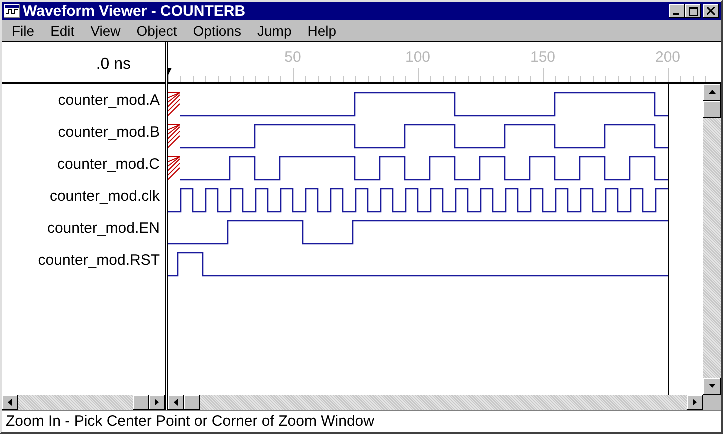 This screenshot has height=434, width=723. Describe the element at coordinates (275, 30) in the screenshot. I see `menu-item: Jump` at that location.